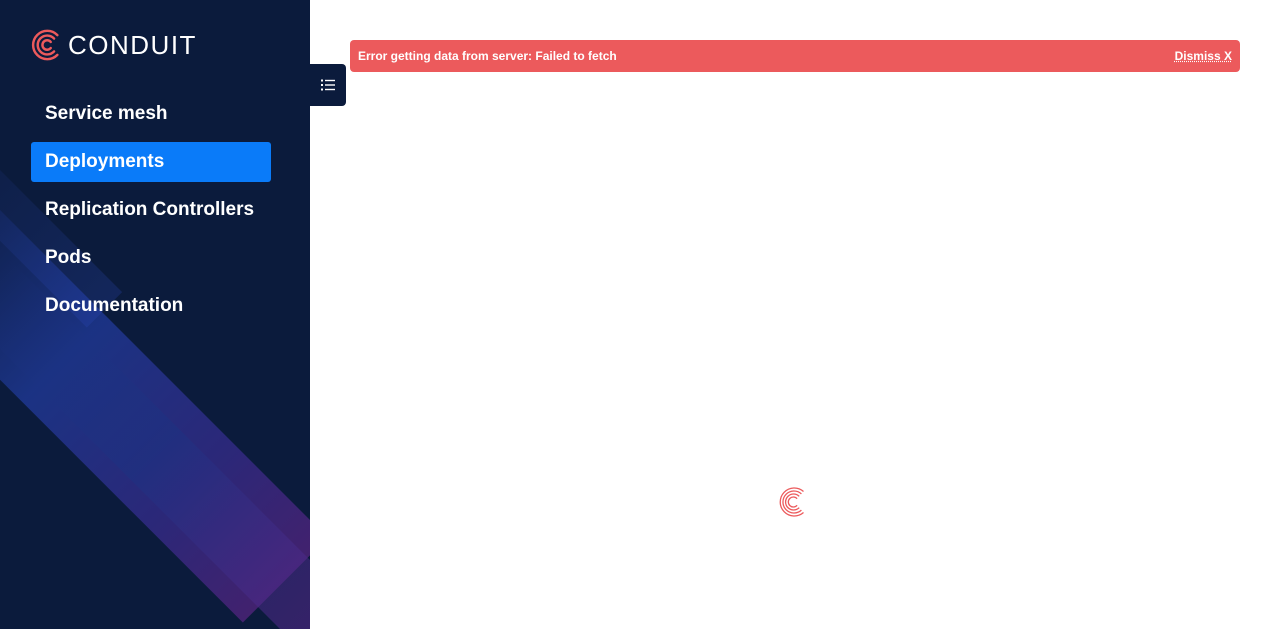 The height and width of the screenshot is (629, 1267). Describe the element at coordinates (114, 305) in the screenshot. I see `sidebar-item-label: Documentation` at that location.